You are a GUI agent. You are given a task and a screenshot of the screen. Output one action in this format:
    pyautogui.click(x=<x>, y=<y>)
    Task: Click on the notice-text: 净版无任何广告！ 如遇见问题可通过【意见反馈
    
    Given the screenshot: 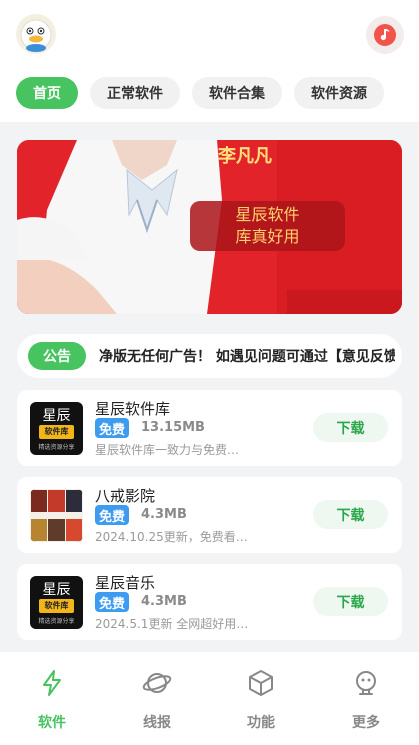 What is the action you would take?
    pyautogui.click(x=247, y=357)
    